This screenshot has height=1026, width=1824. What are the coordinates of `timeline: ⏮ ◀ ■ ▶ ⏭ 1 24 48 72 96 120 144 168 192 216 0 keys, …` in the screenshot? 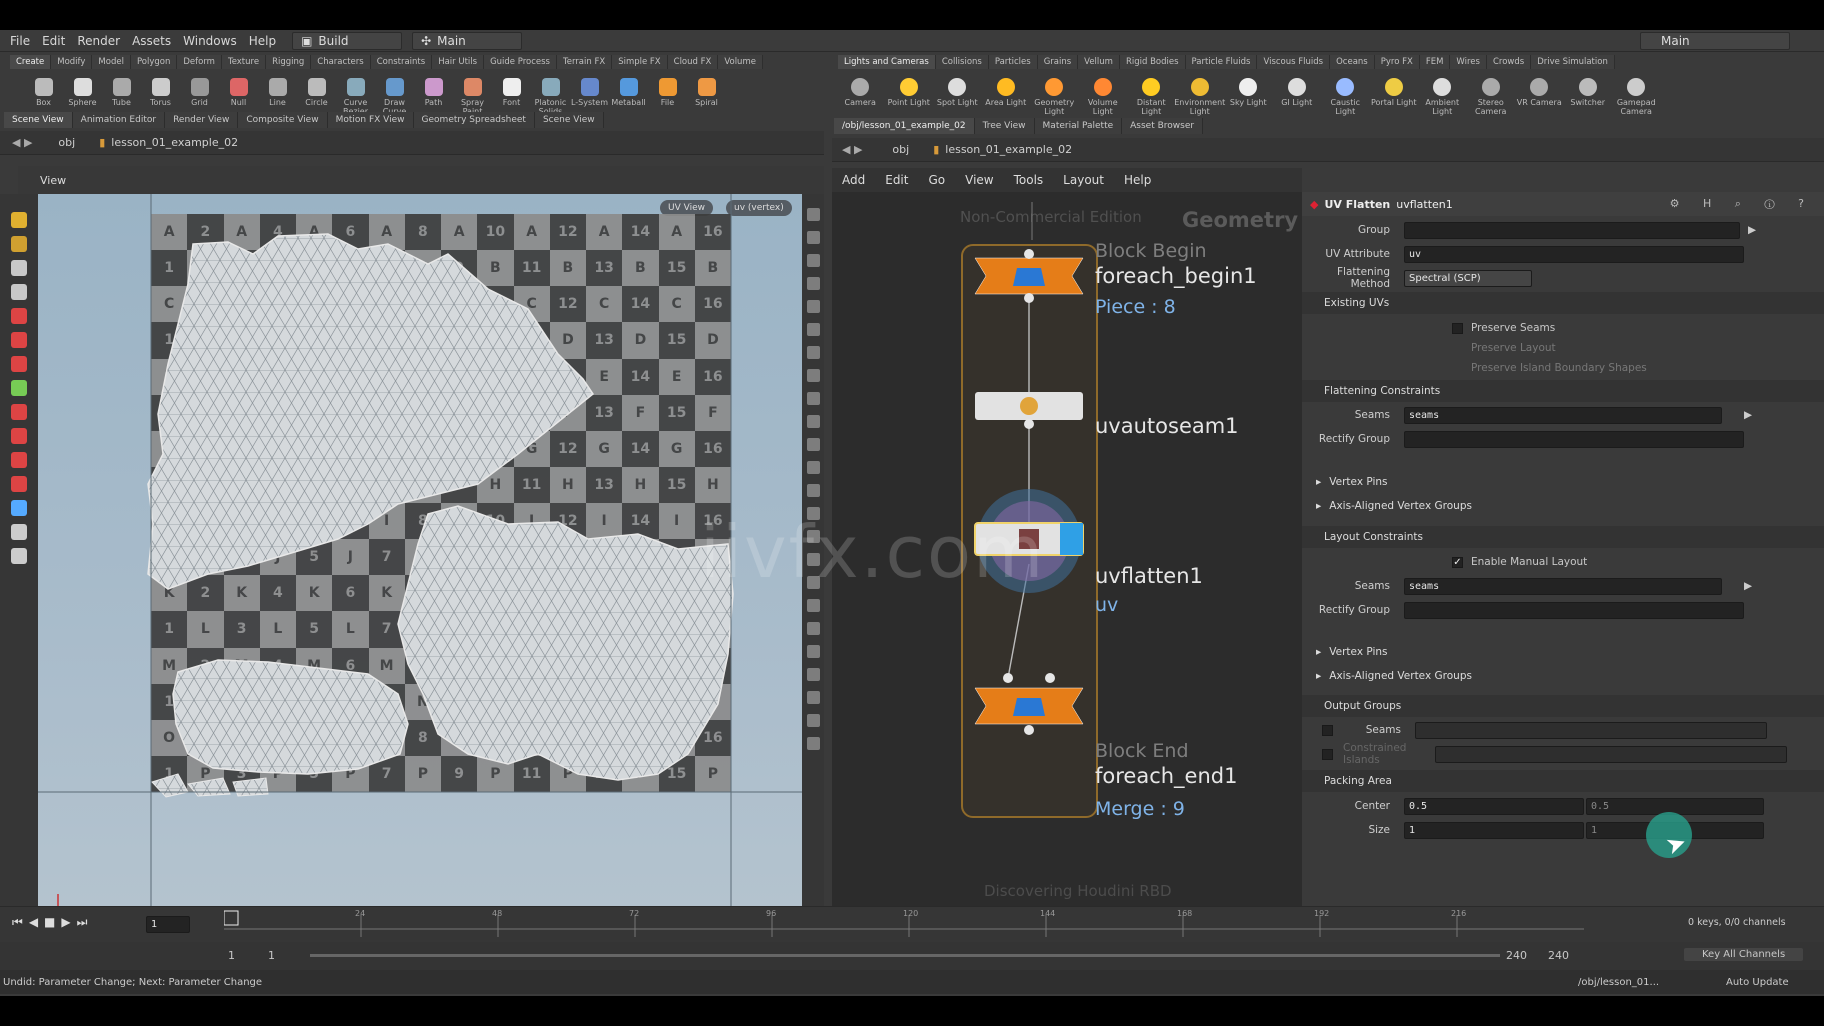 It's located at (912, 924).